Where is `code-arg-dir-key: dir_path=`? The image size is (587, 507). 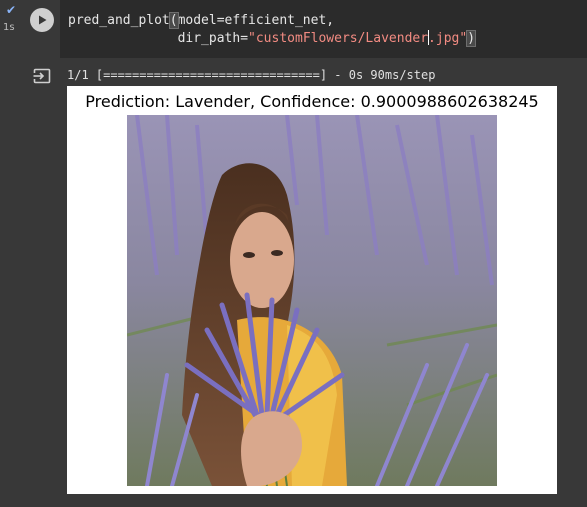 code-arg-dir-key: dir_path= is located at coordinates (213, 38).